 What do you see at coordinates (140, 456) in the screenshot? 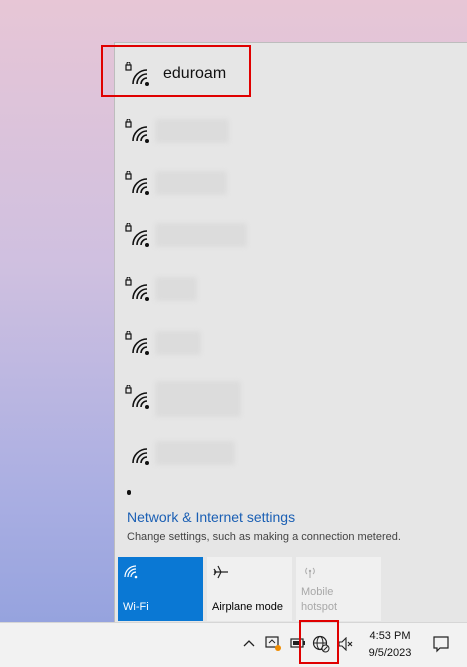
I see `wifi-open-icon` at bounding box center [140, 456].